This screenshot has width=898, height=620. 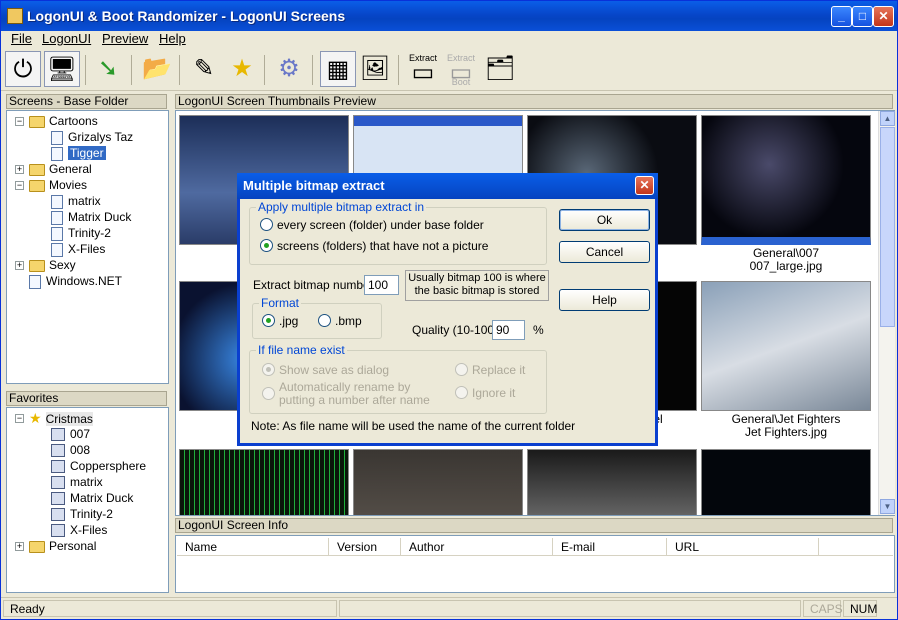 I want to click on cancel-button: Cancel, so click(x=604, y=252).